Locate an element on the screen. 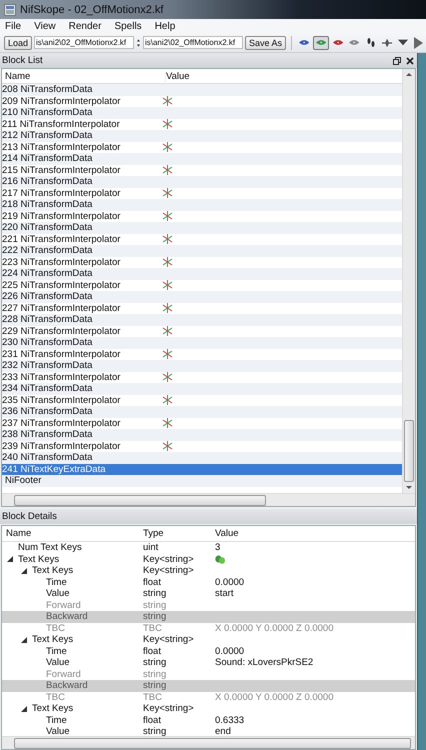  block-row: 218 NiTransformData is located at coordinates (202, 204).